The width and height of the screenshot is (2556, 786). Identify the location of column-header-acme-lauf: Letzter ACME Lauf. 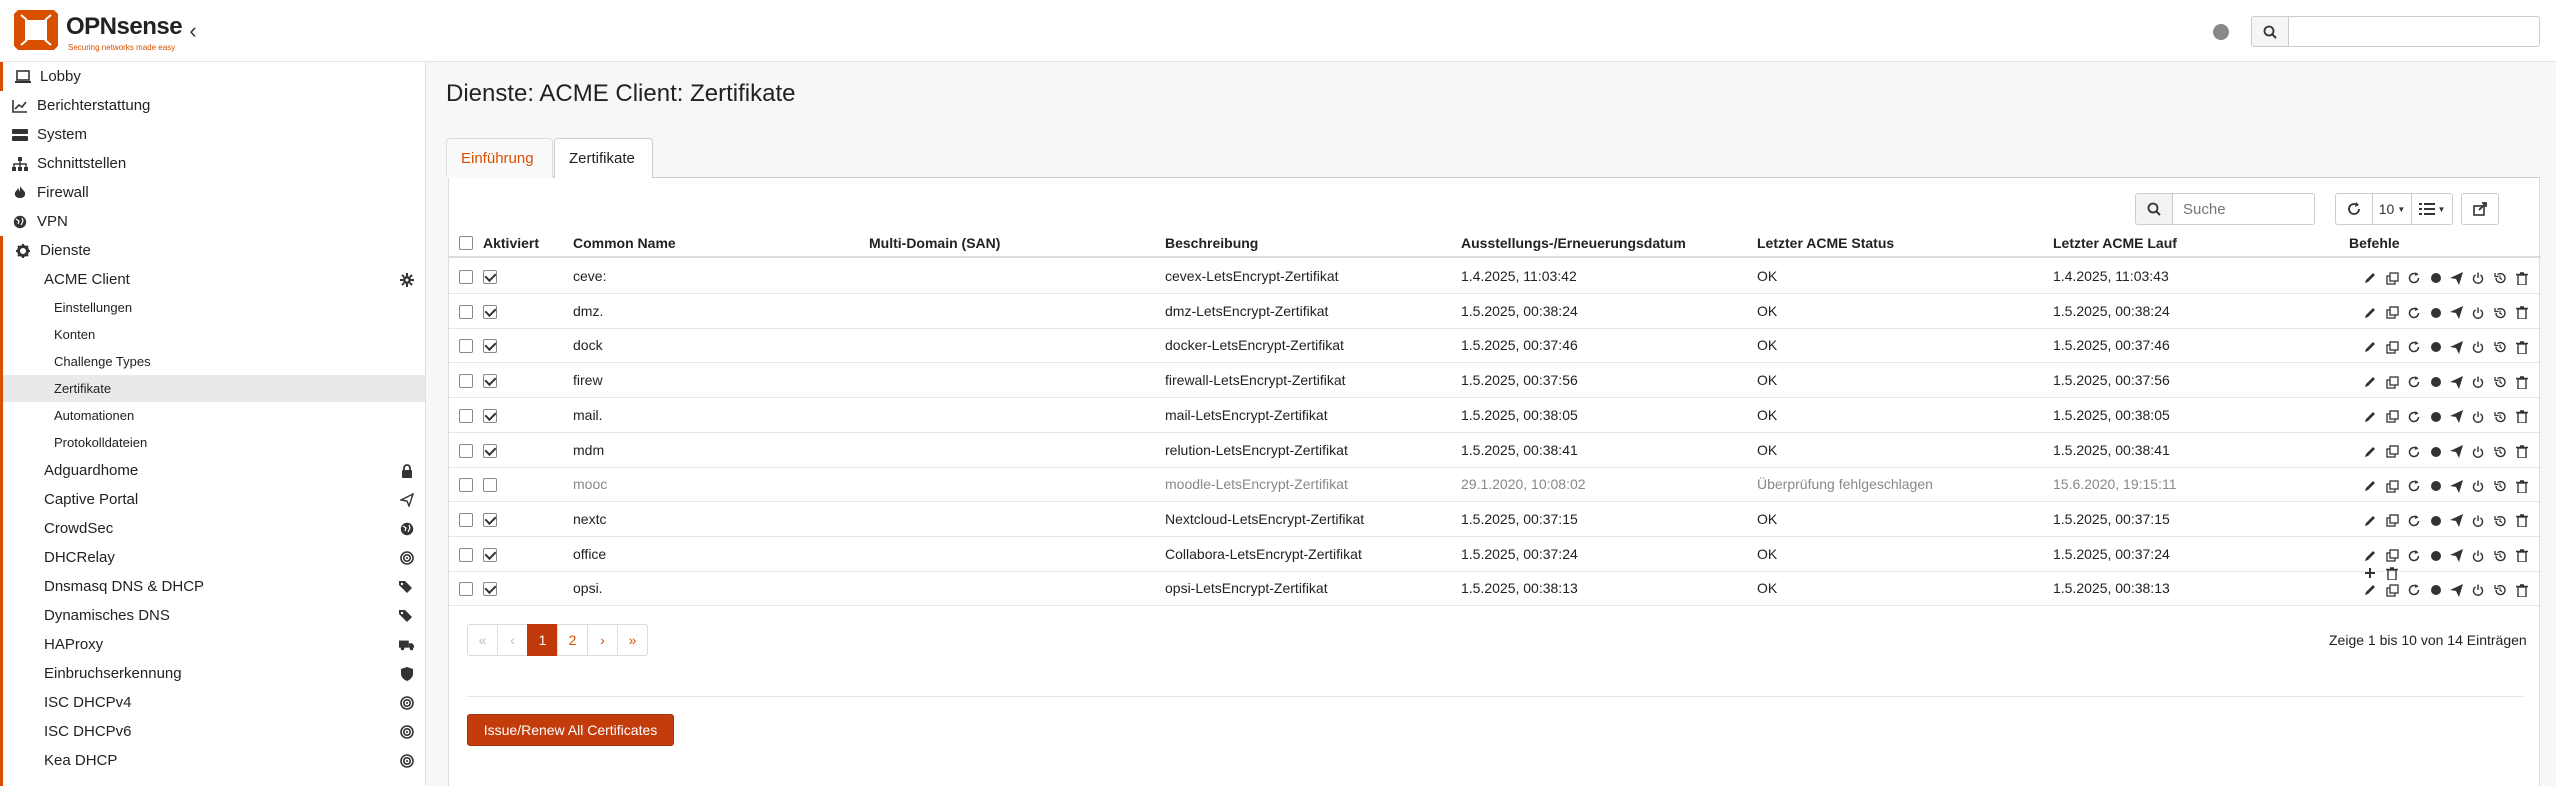
(2115, 243).